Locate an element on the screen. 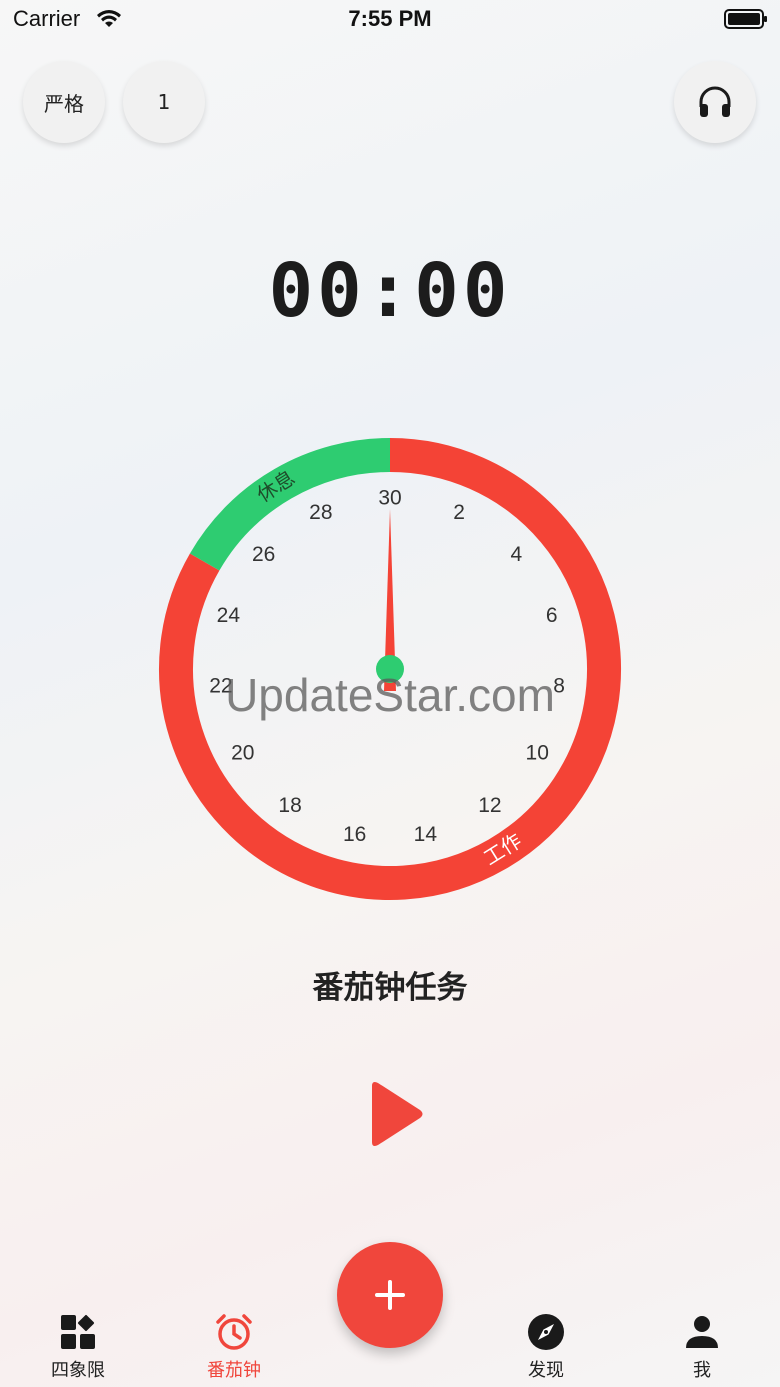 This screenshot has width=780, height=1387. tick-label: 30 is located at coordinates (389, 498).